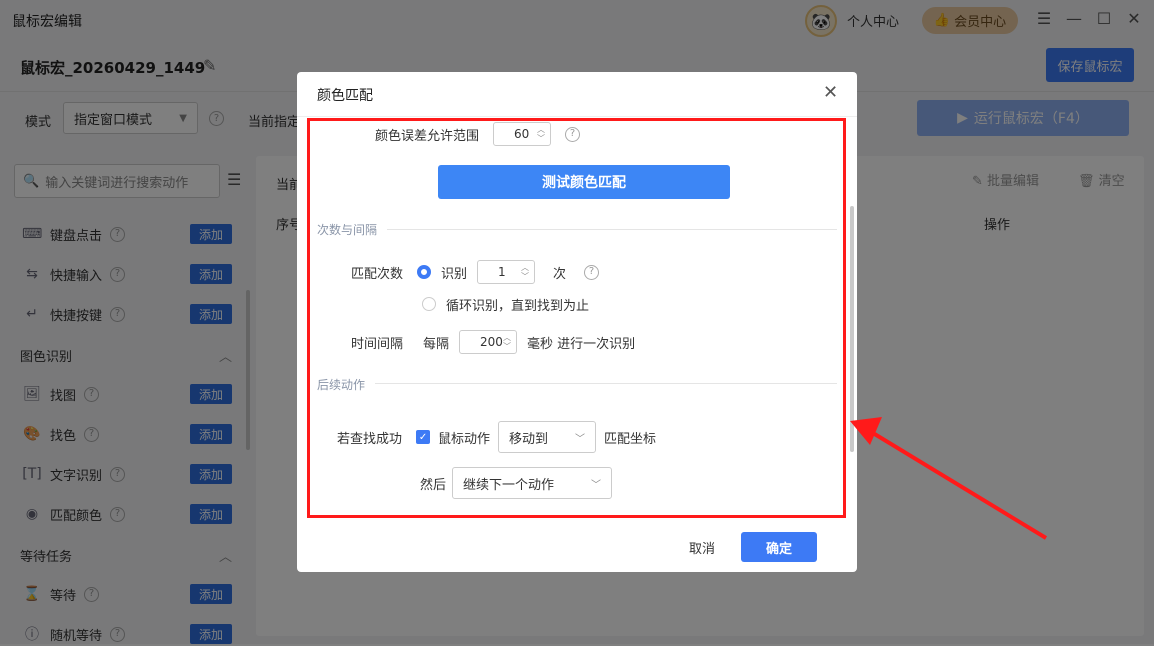 The width and height of the screenshot is (1154, 646). Describe the element at coordinates (370, 439) in the screenshot. I see `if-found-label: 若查找成功` at that location.